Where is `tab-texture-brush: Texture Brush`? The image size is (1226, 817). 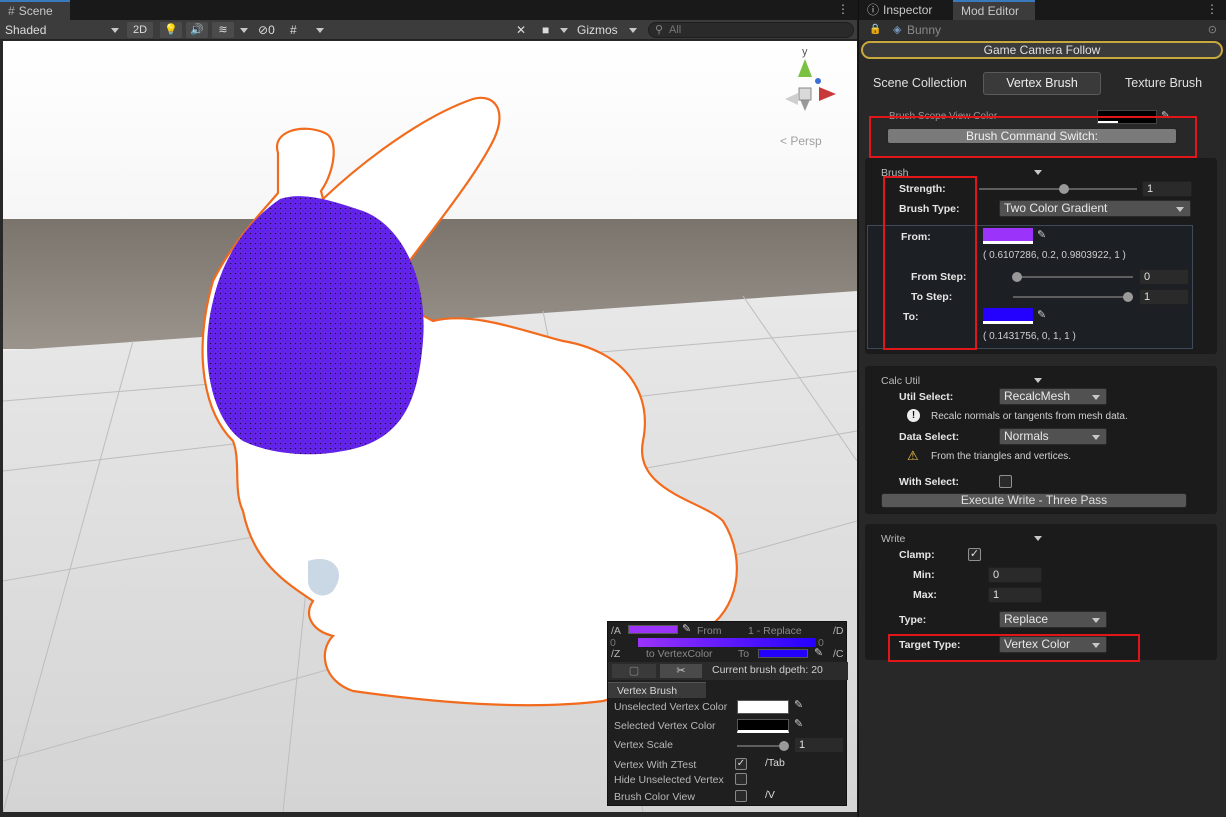 tab-texture-brush: Texture Brush is located at coordinates (1163, 83).